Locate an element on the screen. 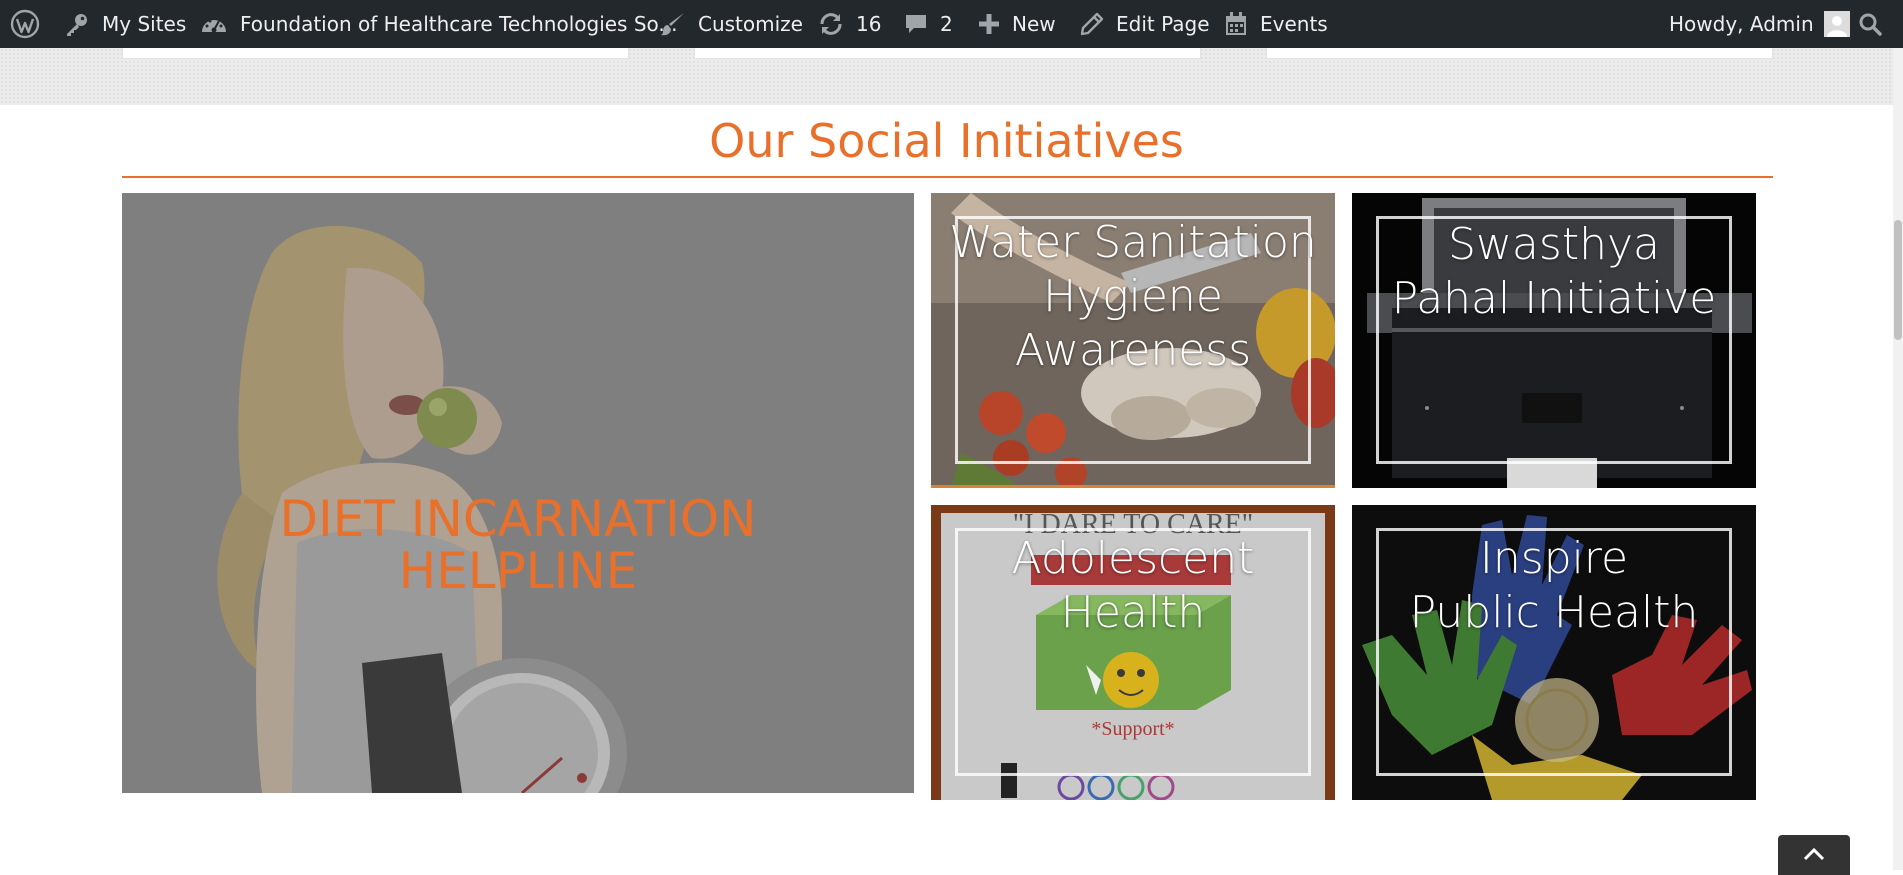 The image size is (1903, 875). account-menu: Howdy, Admin is located at coordinates (1759, 24).